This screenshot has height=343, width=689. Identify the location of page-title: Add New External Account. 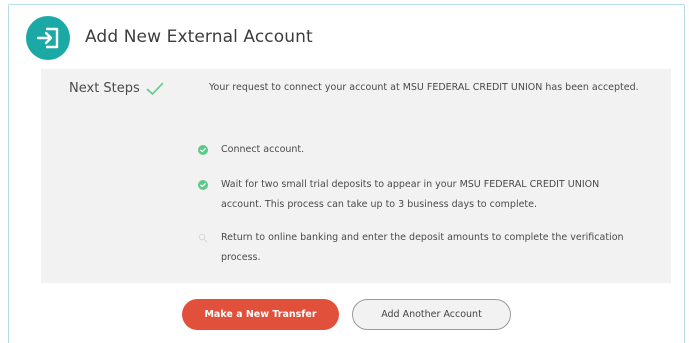
(199, 37).